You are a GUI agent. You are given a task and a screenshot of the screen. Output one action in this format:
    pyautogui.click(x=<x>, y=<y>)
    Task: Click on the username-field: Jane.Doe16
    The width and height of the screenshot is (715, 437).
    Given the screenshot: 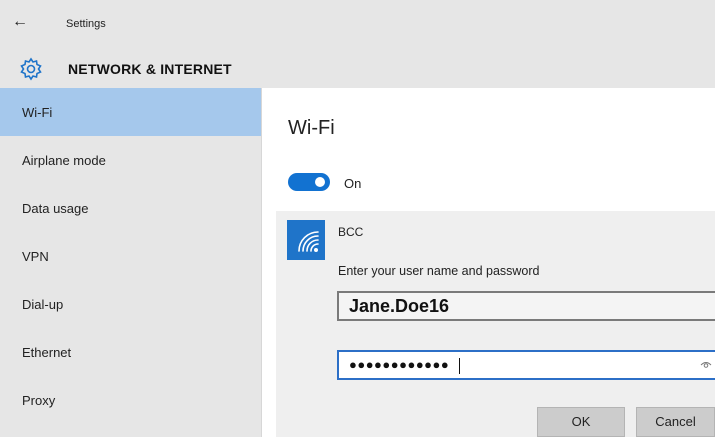 What is the action you would take?
    pyautogui.click(x=526, y=306)
    